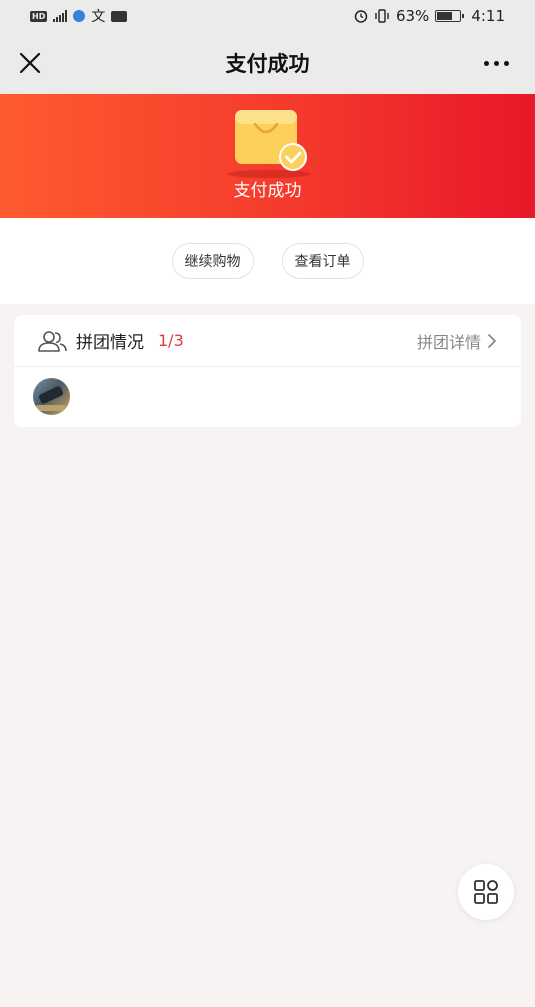  What do you see at coordinates (267, 261) in the screenshot?
I see `action-row: 继续购物 查看订单` at bounding box center [267, 261].